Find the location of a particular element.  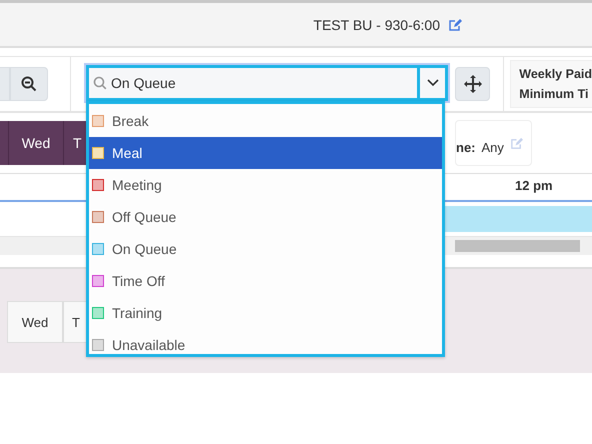

zoom-out-icon is located at coordinates (28, 84).